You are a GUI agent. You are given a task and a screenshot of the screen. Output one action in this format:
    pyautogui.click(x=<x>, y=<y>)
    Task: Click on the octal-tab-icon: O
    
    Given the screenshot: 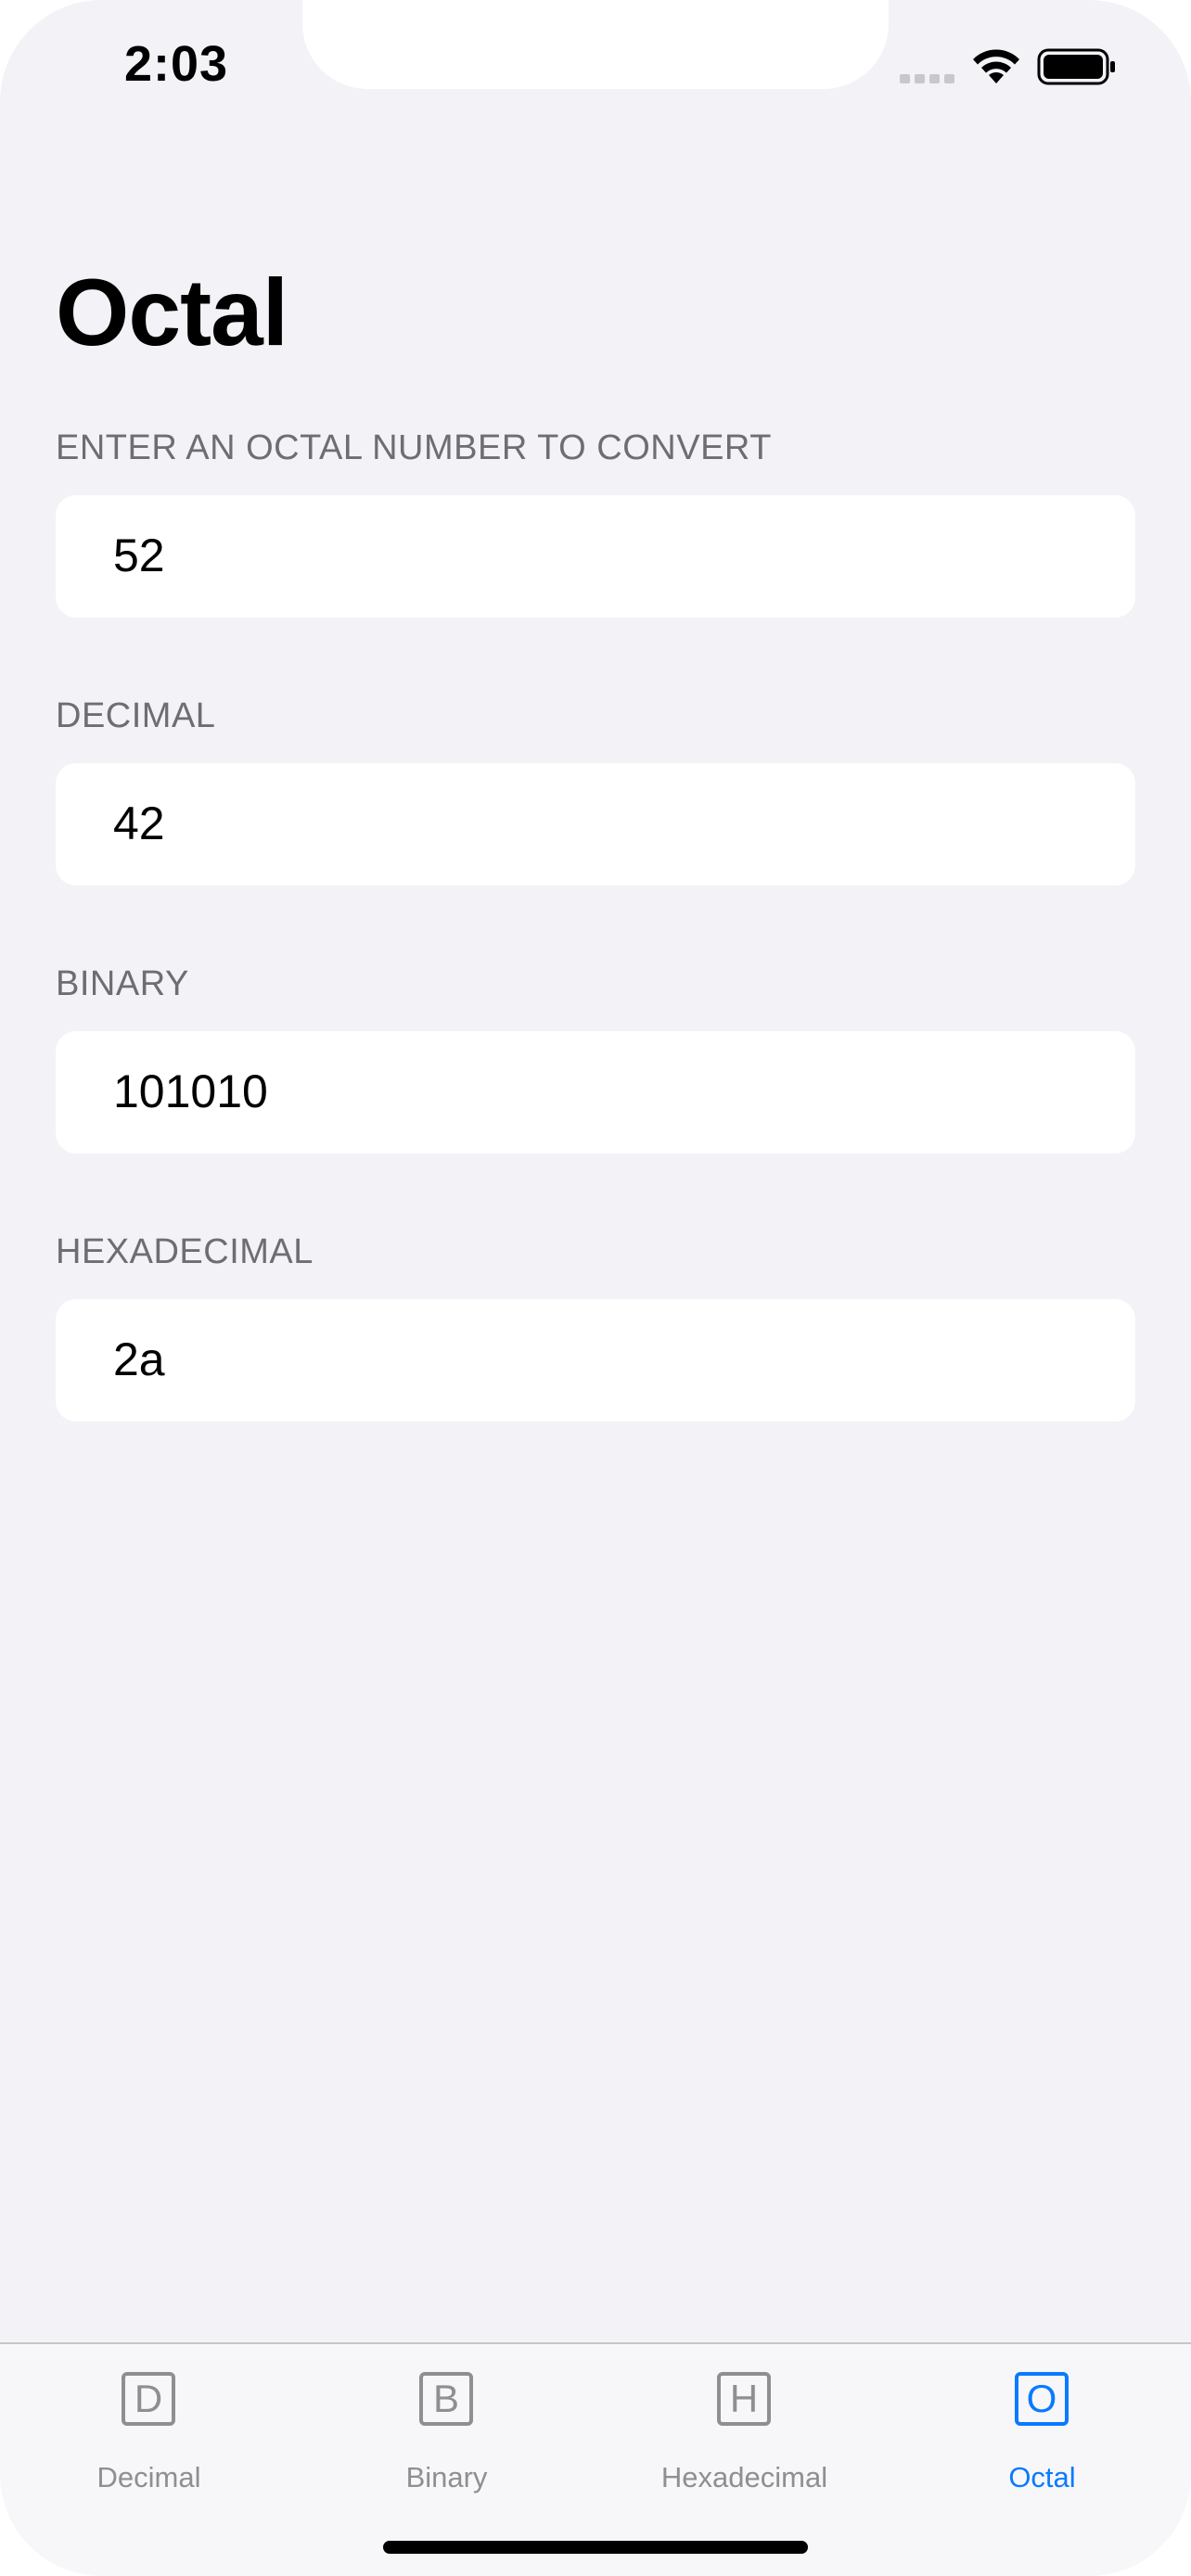 What is the action you would take?
    pyautogui.click(x=1042, y=2399)
    